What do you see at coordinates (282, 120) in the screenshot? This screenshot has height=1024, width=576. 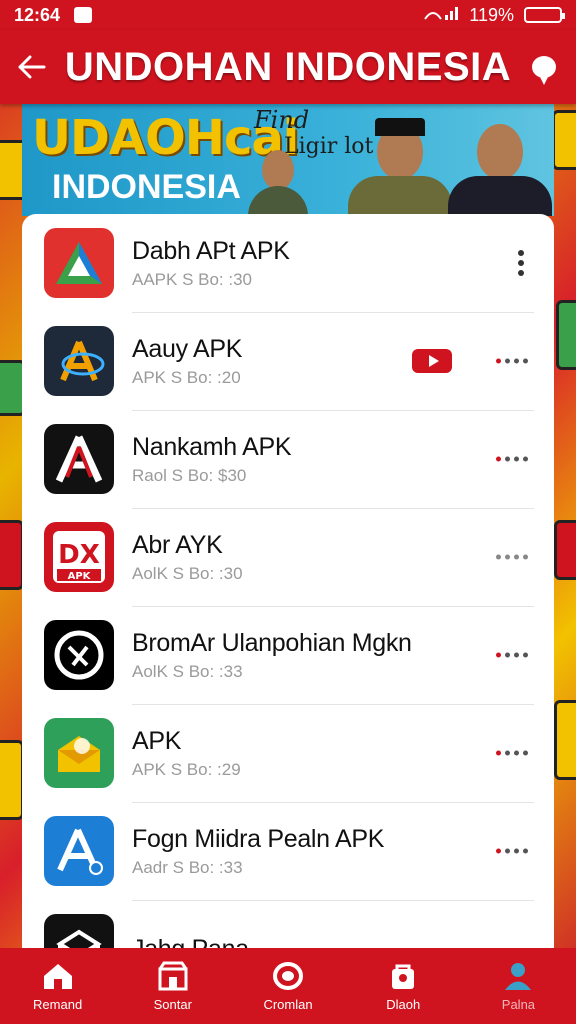 I see `banner-tagline-1: Find` at bounding box center [282, 120].